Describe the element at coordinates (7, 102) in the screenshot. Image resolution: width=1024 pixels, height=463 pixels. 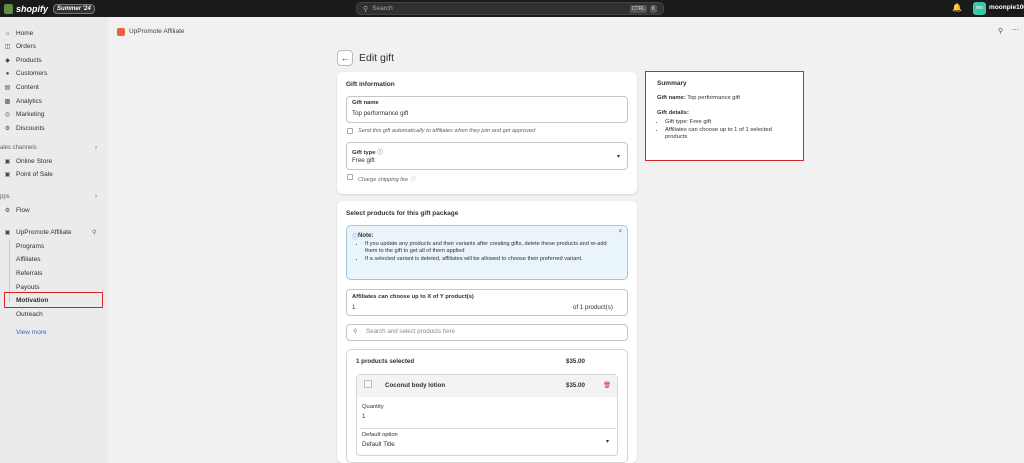
I see `analytics-icon: ▩` at that location.